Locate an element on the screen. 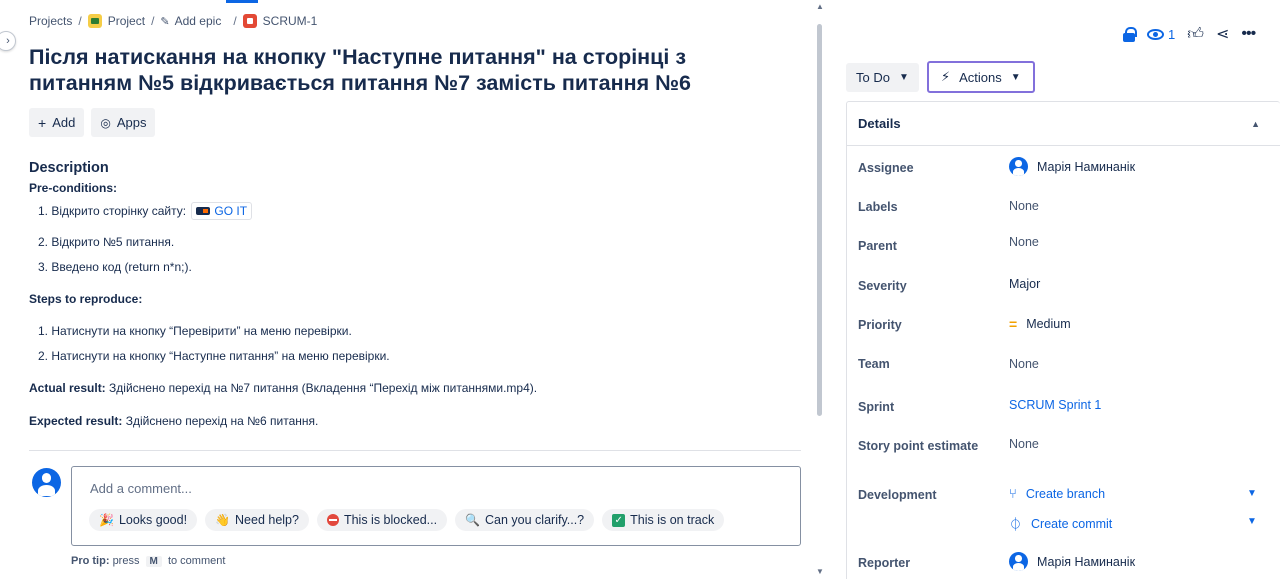 Image resolution: width=1280 pixels, height=579 pixels. chip-on-track: ✓ This is on track is located at coordinates (663, 520).